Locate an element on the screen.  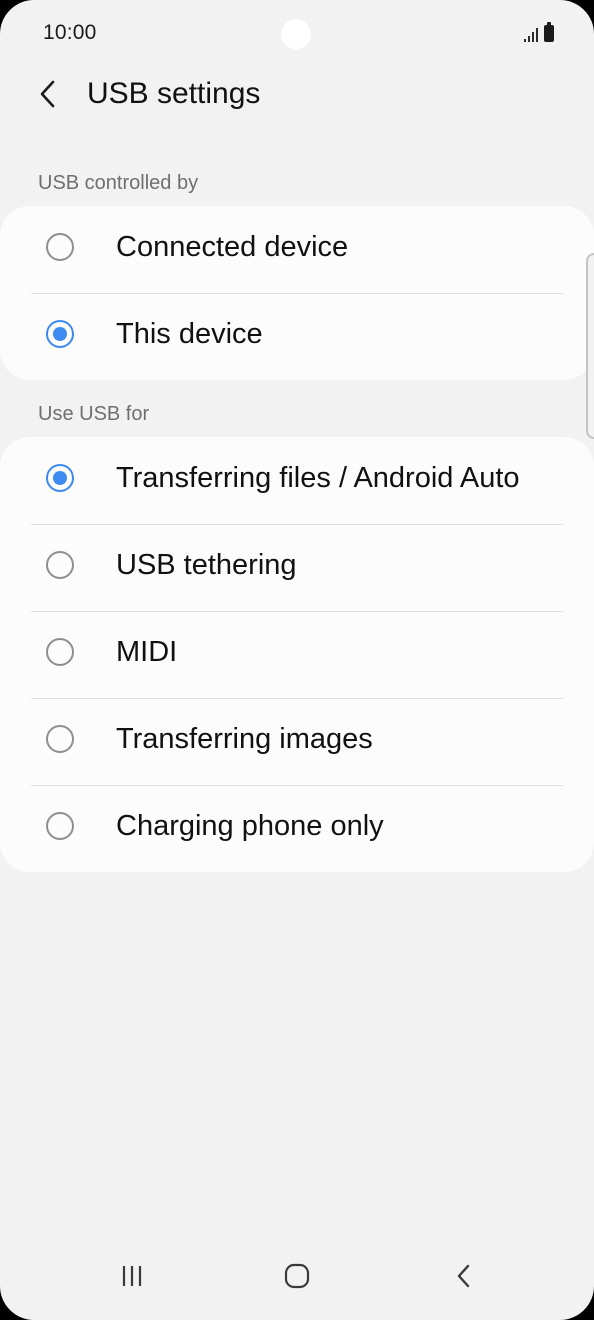
section-header-use-usb-for: Use USB for is located at coordinates (94, 414).